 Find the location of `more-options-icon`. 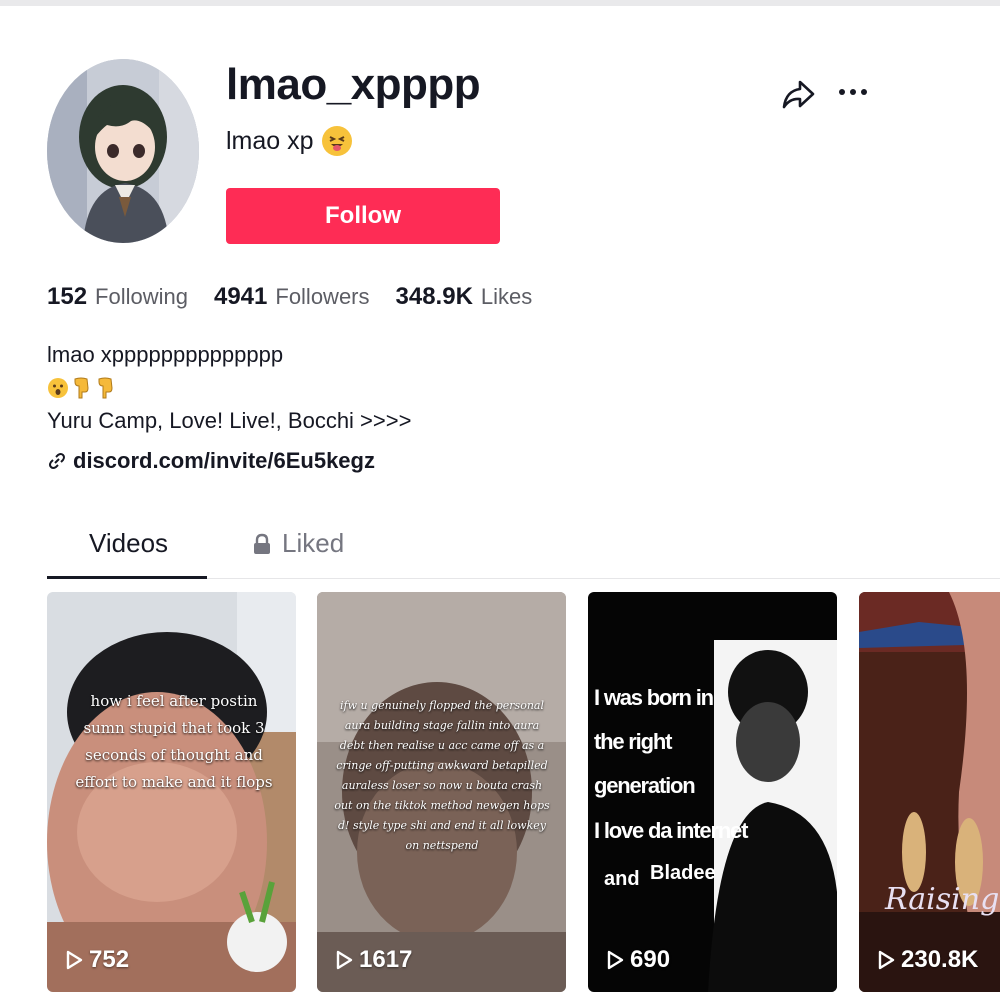

more-options-icon is located at coordinates (853, 92).